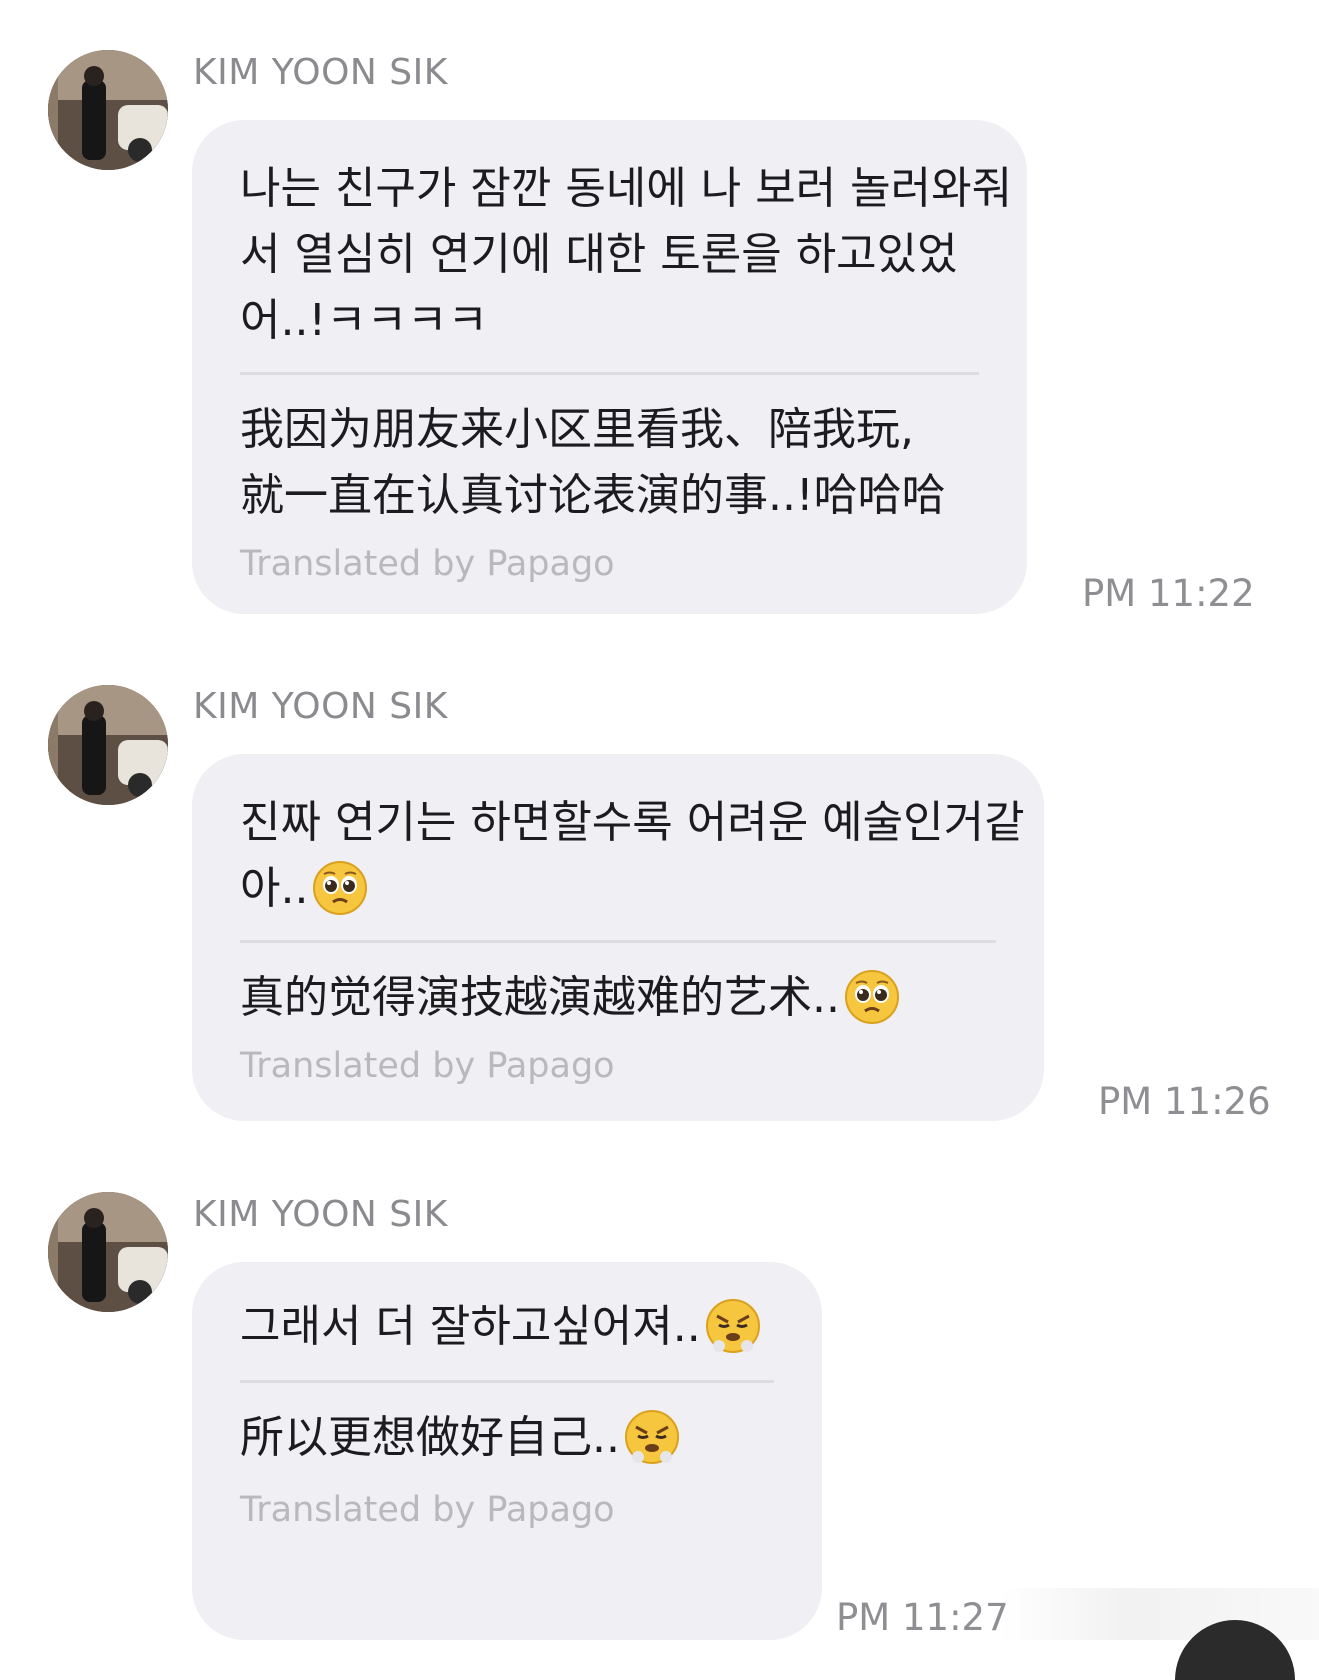 The image size is (1319, 1680). What do you see at coordinates (618, 889) in the screenshot?
I see `original-text-line-with-emoji: 아..` at bounding box center [618, 889].